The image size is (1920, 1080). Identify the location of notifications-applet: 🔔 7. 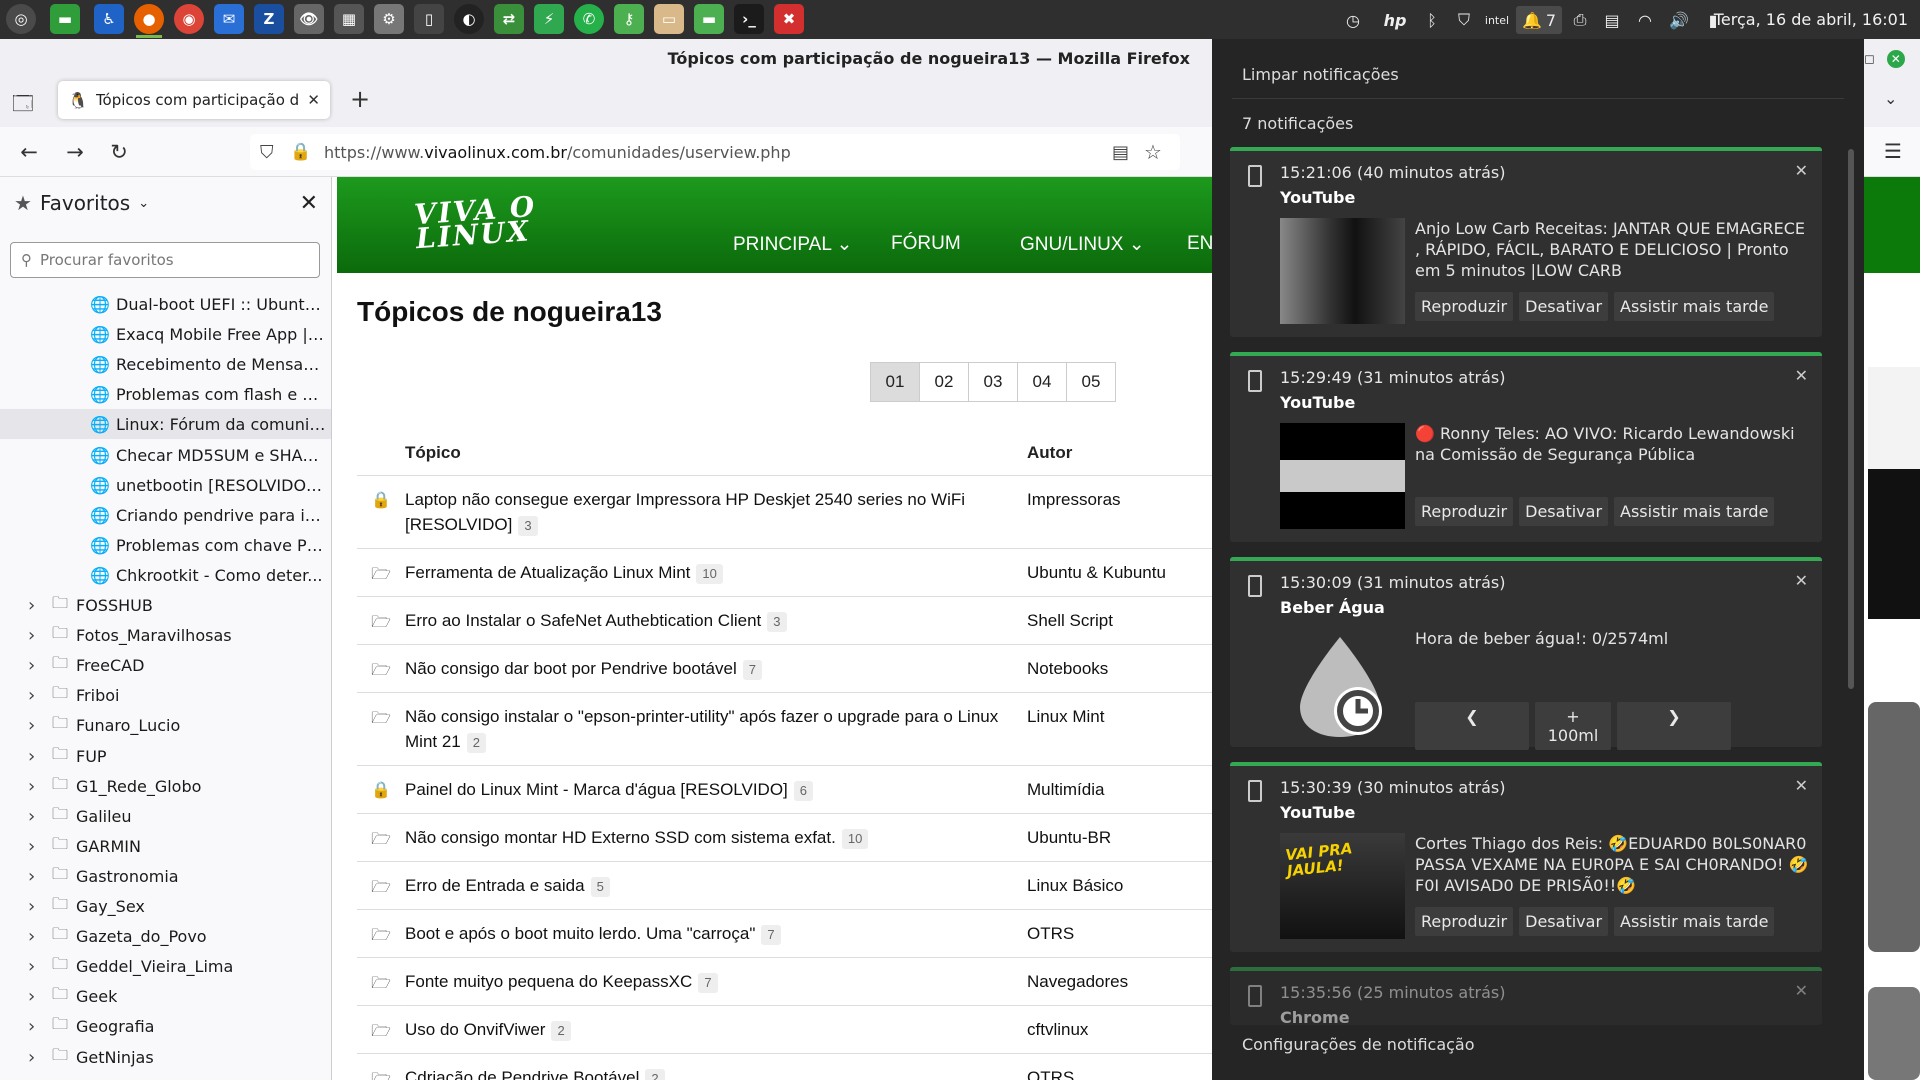
(1539, 20).